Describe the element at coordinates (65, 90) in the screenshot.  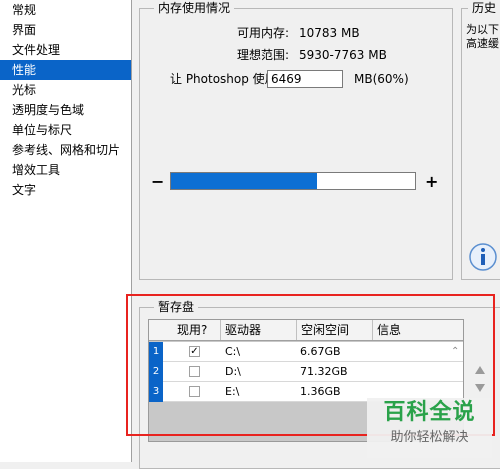
I see `sidebar-item-cursors: 光标` at that location.